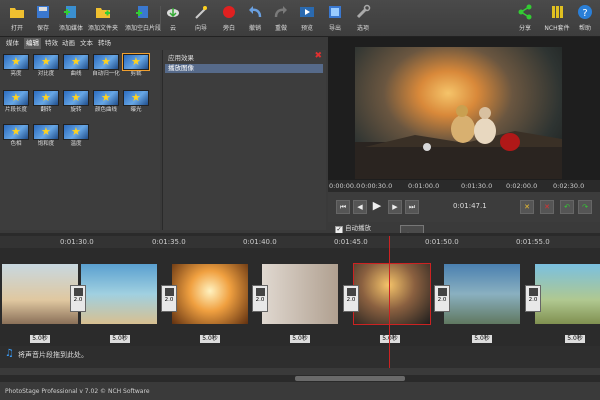 This screenshot has height=400, width=600. I want to click on effect-label: 自动归一化, so click(106, 74).